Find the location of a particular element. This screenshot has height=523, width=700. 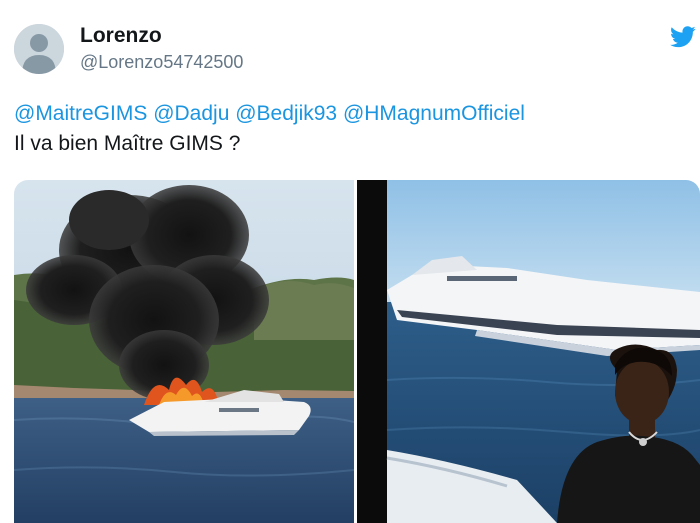

mention-link: @Bedjik93 is located at coordinates (286, 113).